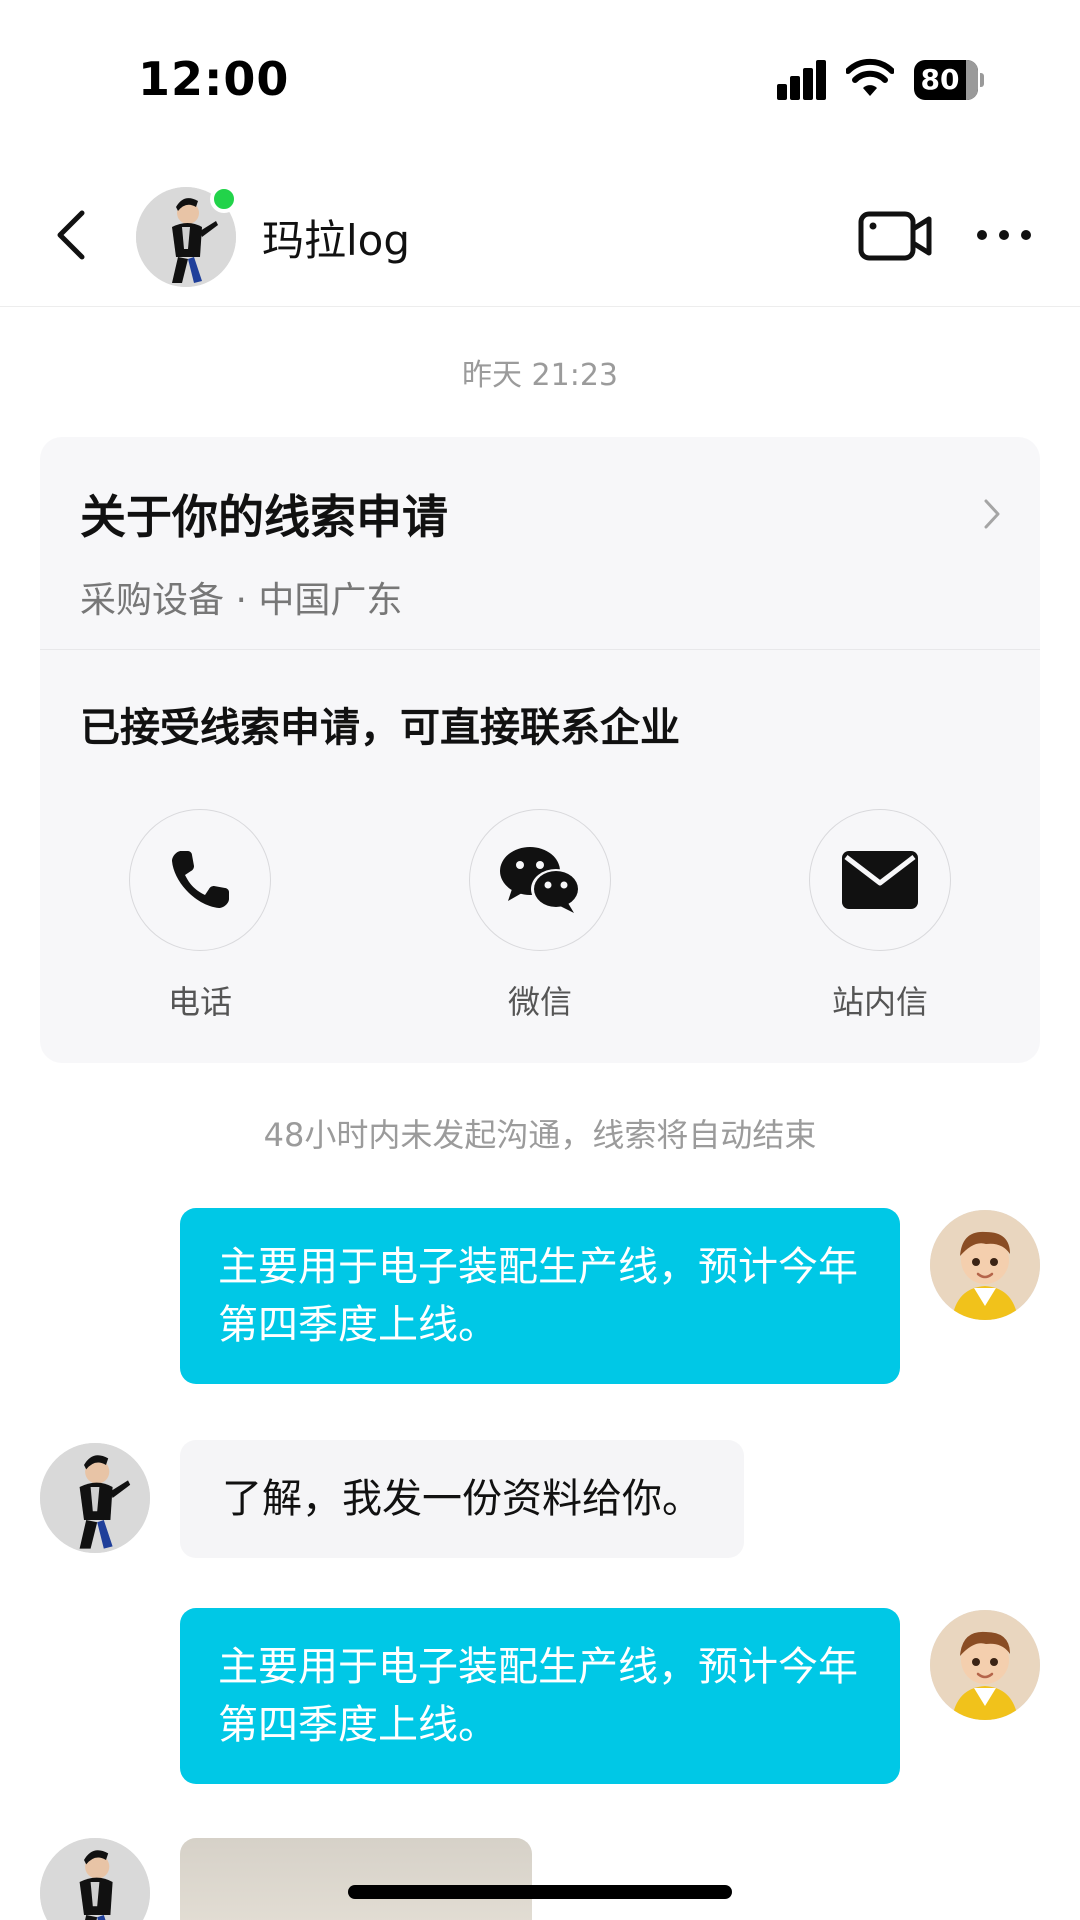 Image resolution: width=1080 pixels, height=1920 pixels. Describe the element at coordinates (336, 237) in the screenshot. I see `contact-name: 玛拉log` at that location.